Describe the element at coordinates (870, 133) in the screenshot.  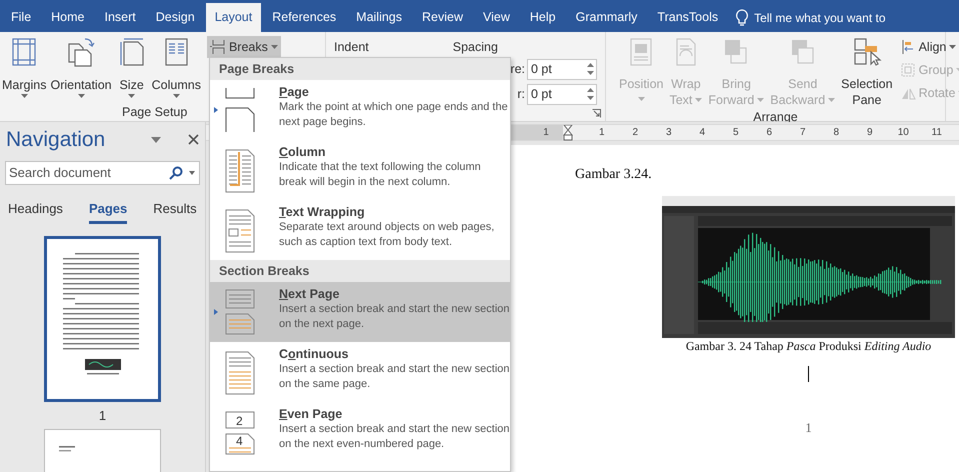
I see `ruler-number: 9` at that location.